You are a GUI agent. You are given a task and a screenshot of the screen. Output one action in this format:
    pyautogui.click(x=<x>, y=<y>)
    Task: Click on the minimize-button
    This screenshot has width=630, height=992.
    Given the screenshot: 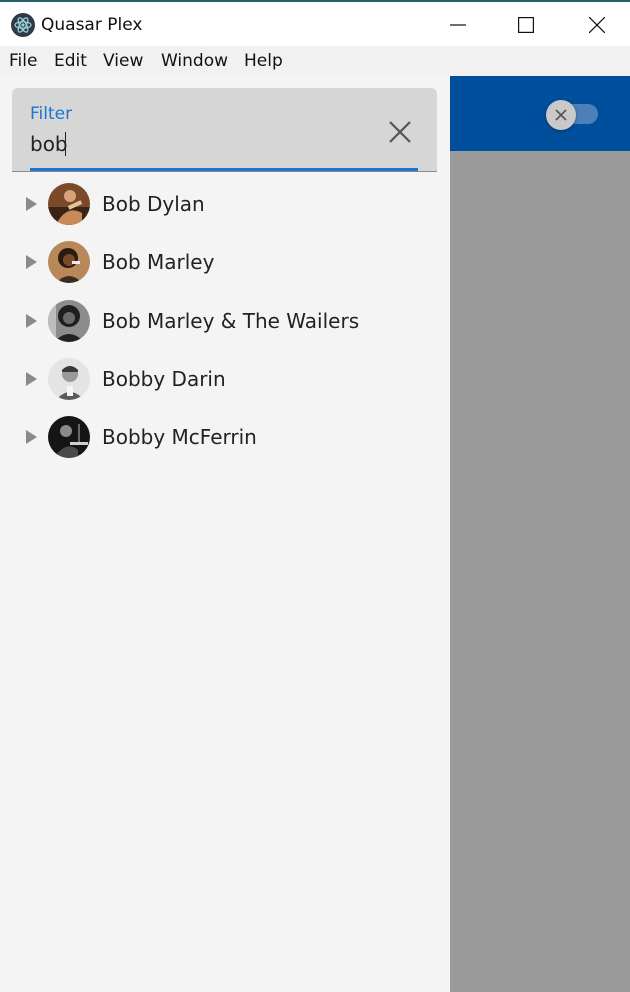 What is the action you would take?
    pyautogui.click(x=458, y=25)
    